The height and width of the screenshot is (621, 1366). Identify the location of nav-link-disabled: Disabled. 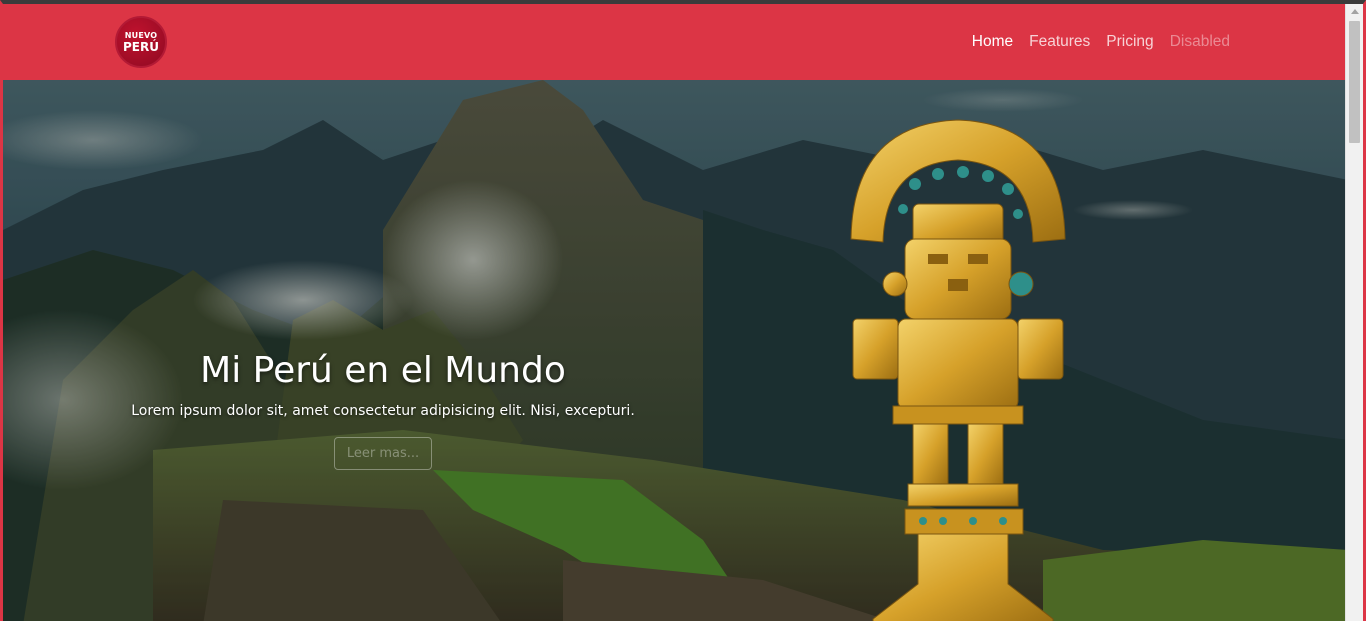
(1199, 41).